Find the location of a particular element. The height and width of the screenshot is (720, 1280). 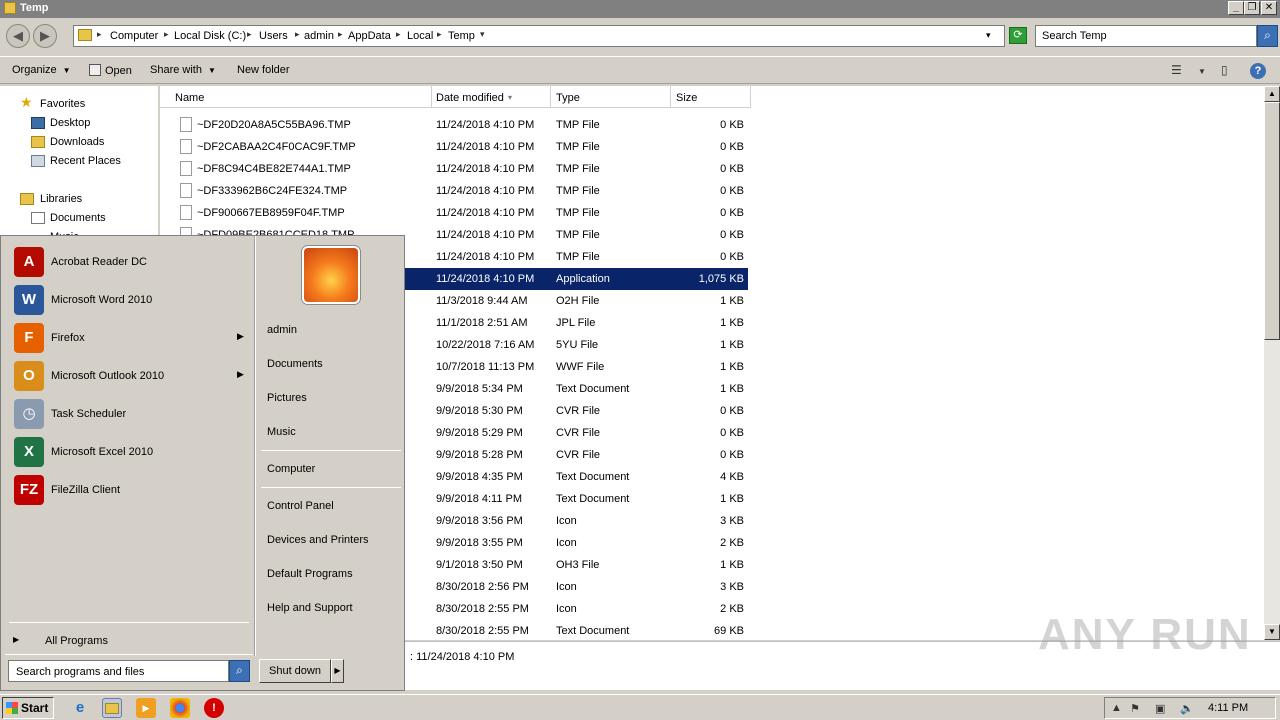

all-programs-button: ▶ All Programs is located at coordinates (129, 641).